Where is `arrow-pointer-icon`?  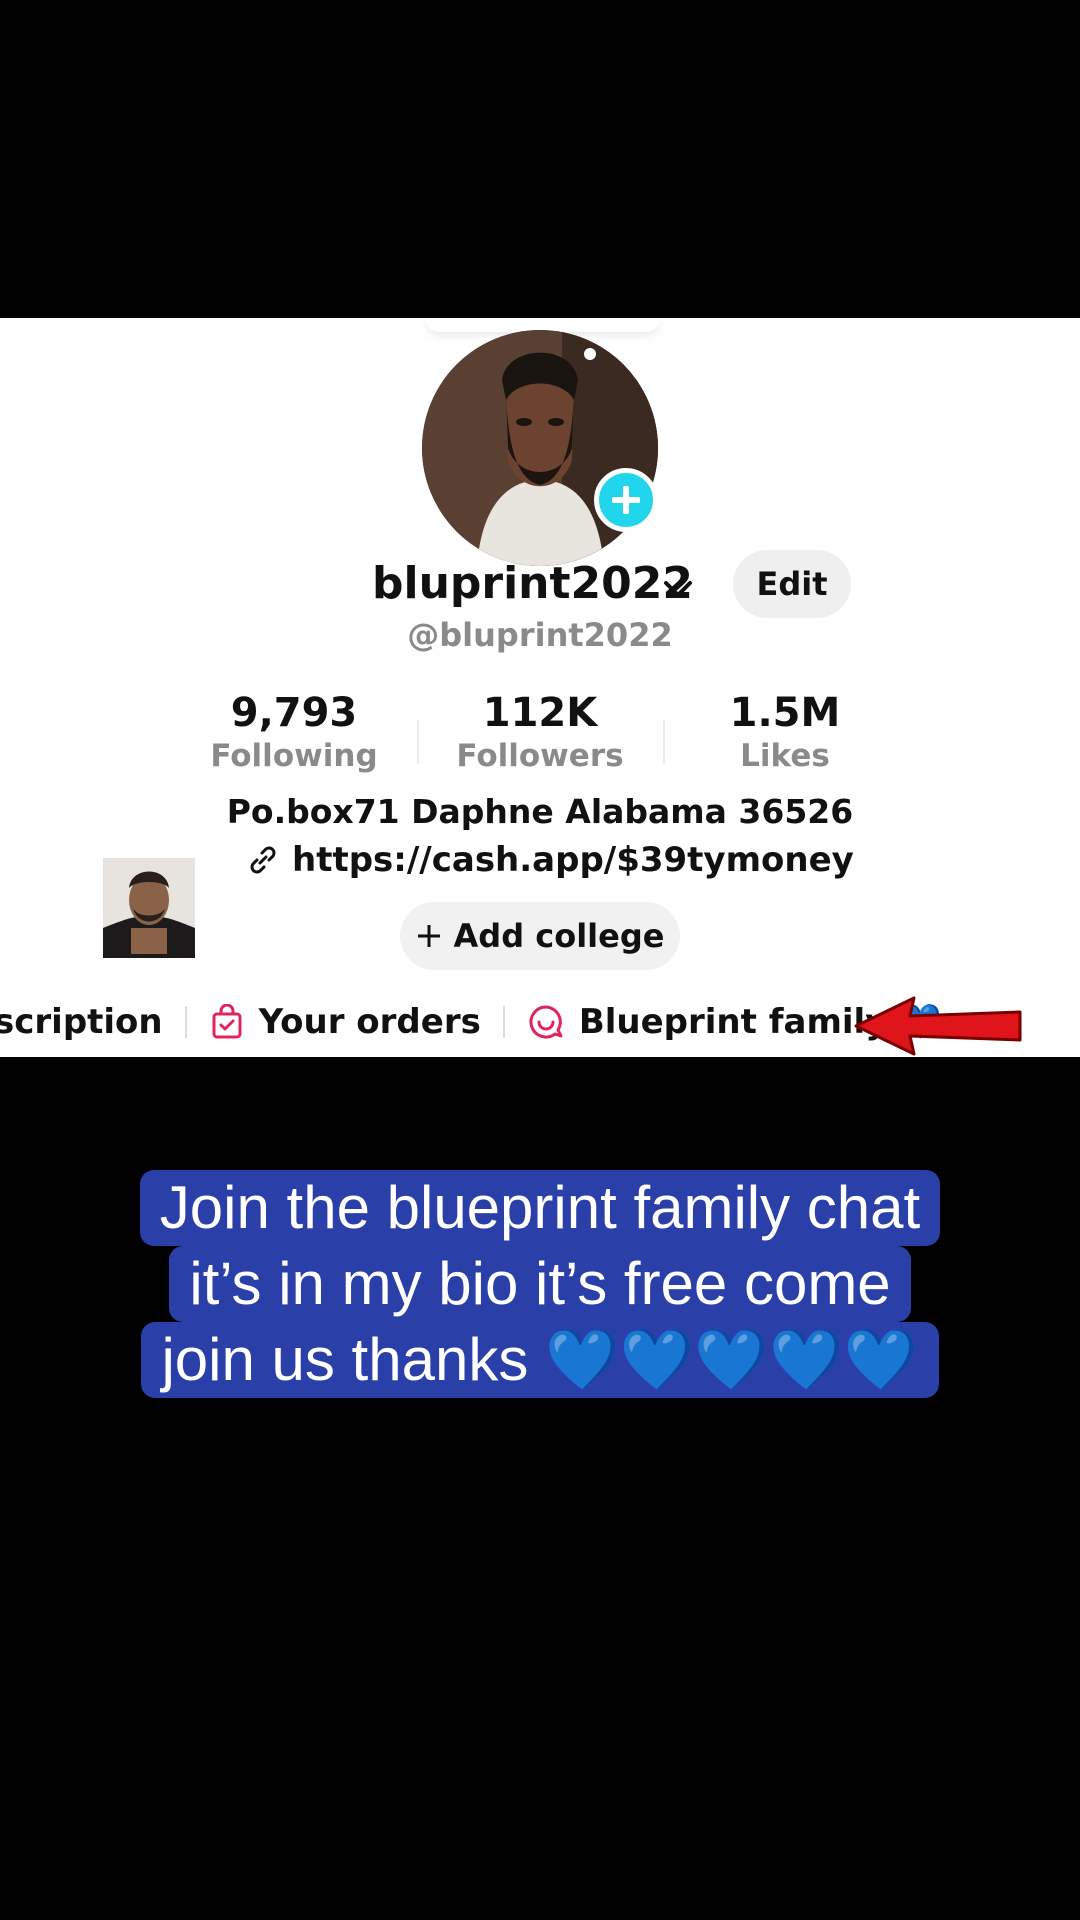
arrow-pointer-icon is located at coordinates (938, 1026).